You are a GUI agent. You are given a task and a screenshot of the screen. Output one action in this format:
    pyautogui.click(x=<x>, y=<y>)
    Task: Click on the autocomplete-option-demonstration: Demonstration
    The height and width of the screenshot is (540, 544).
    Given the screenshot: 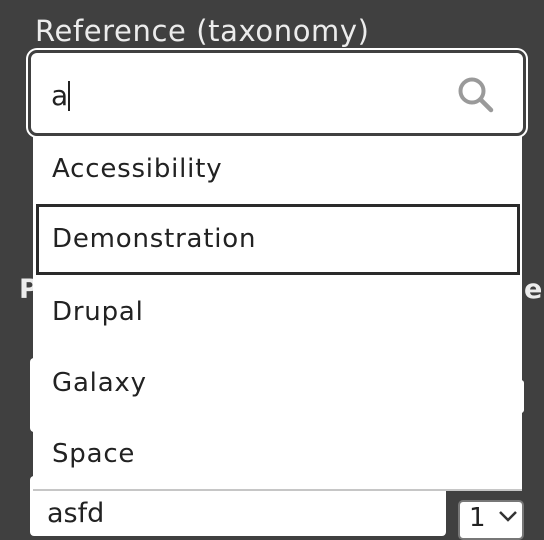 What is the action you would take?
    pyautogui.click(x=278, y=239)
    